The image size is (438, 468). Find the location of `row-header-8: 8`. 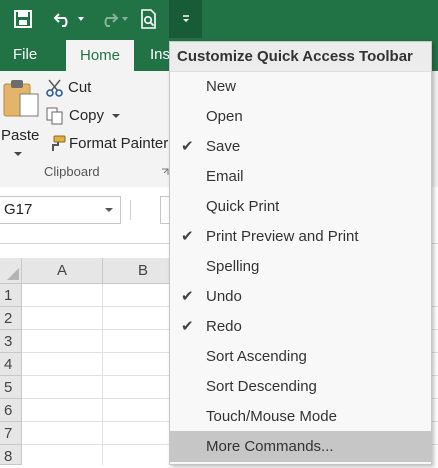

row-header-8: 8 is located at coordinates (11, 455).